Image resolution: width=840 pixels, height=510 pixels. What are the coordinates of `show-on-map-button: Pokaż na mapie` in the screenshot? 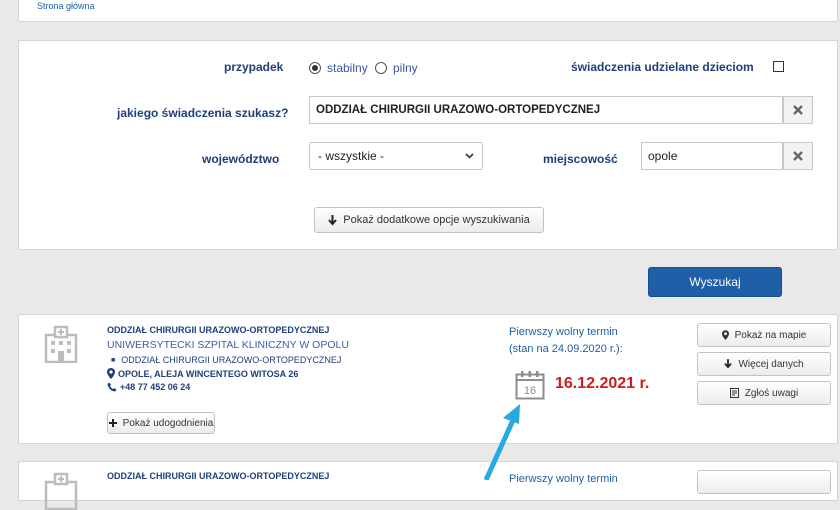 It's located at (764, 335).